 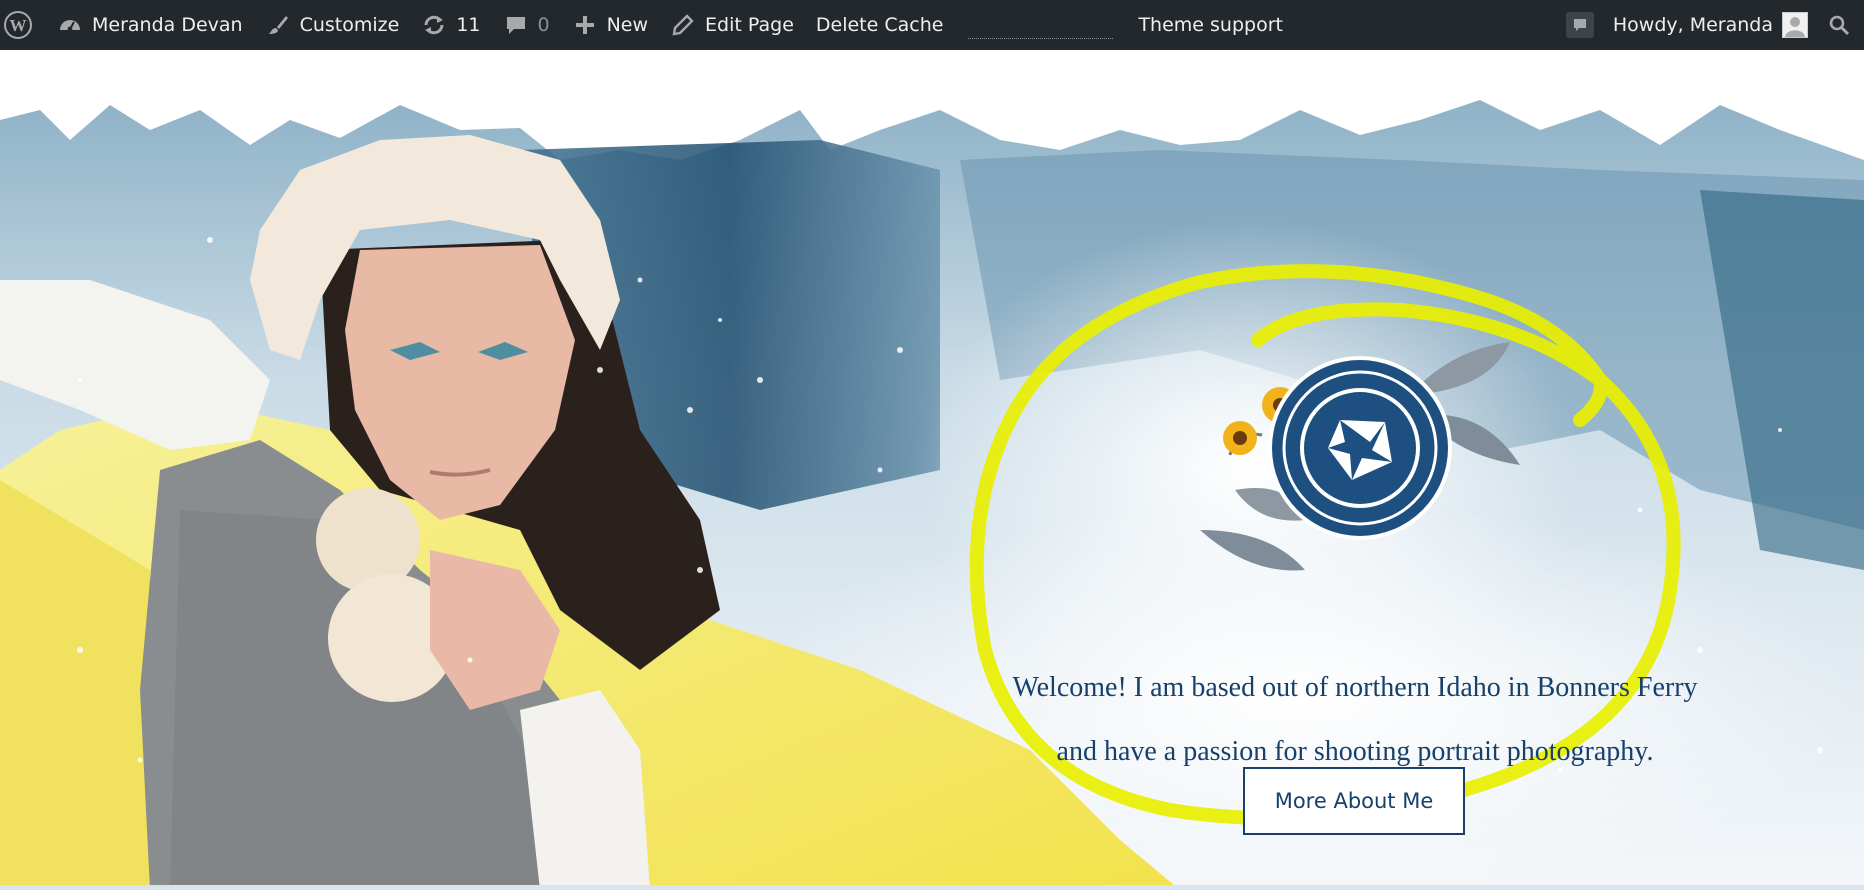 What do you see at coordinates (278, 25) in the screenshot?
I see `paintbrush-icon` at bounding box center [278, 25].